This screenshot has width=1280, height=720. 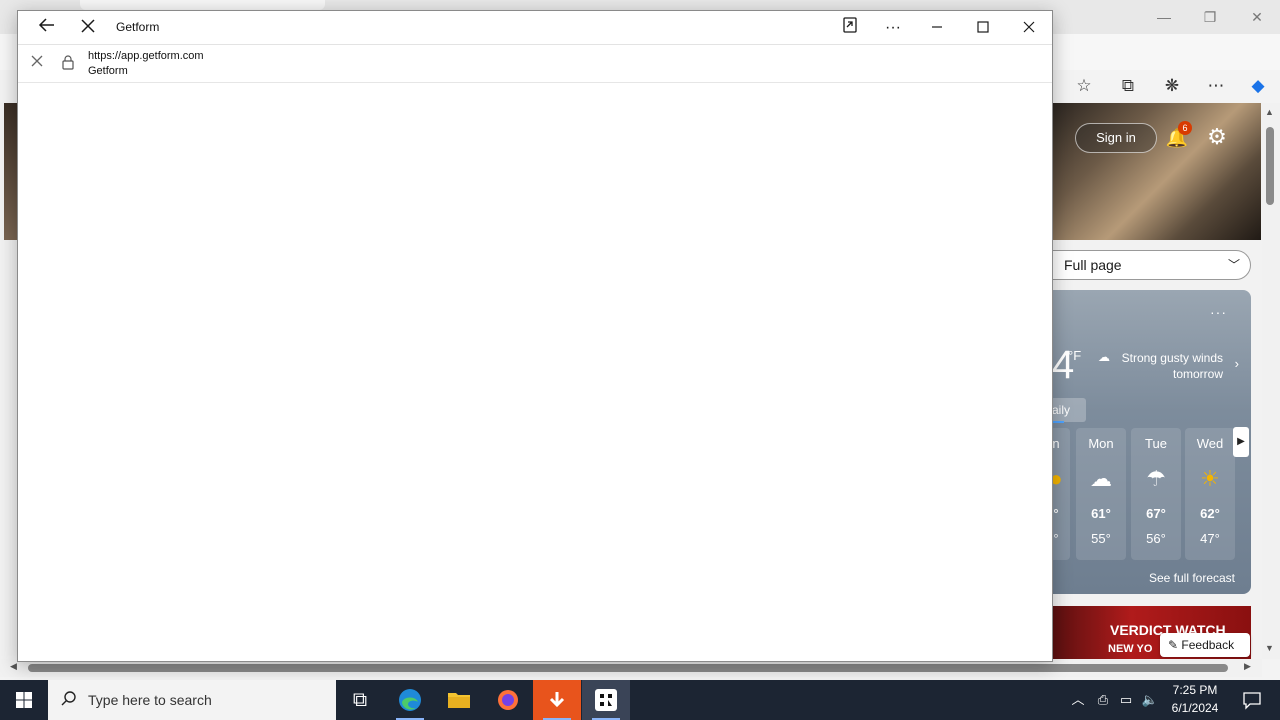 What do you see at coordinates (557, 700) in the screenshot?
I see `downloader-app-icon` at bounding box center [557, 700].